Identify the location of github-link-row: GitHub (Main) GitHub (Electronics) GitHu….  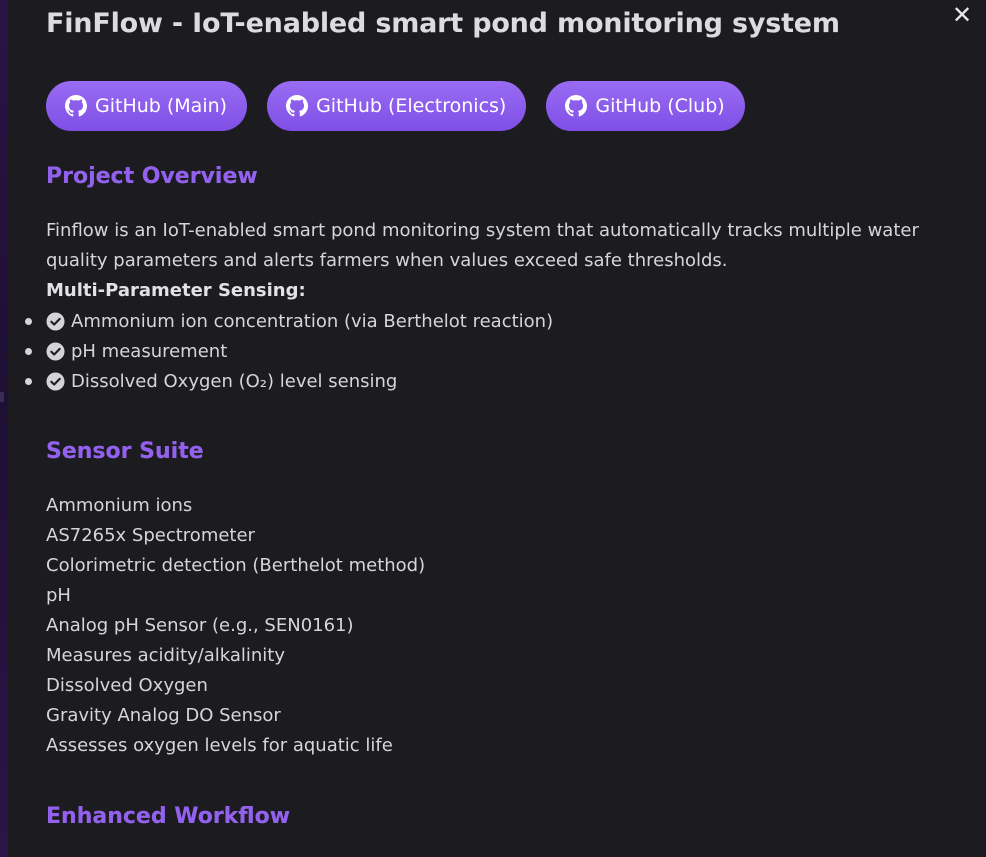
(395, 106).